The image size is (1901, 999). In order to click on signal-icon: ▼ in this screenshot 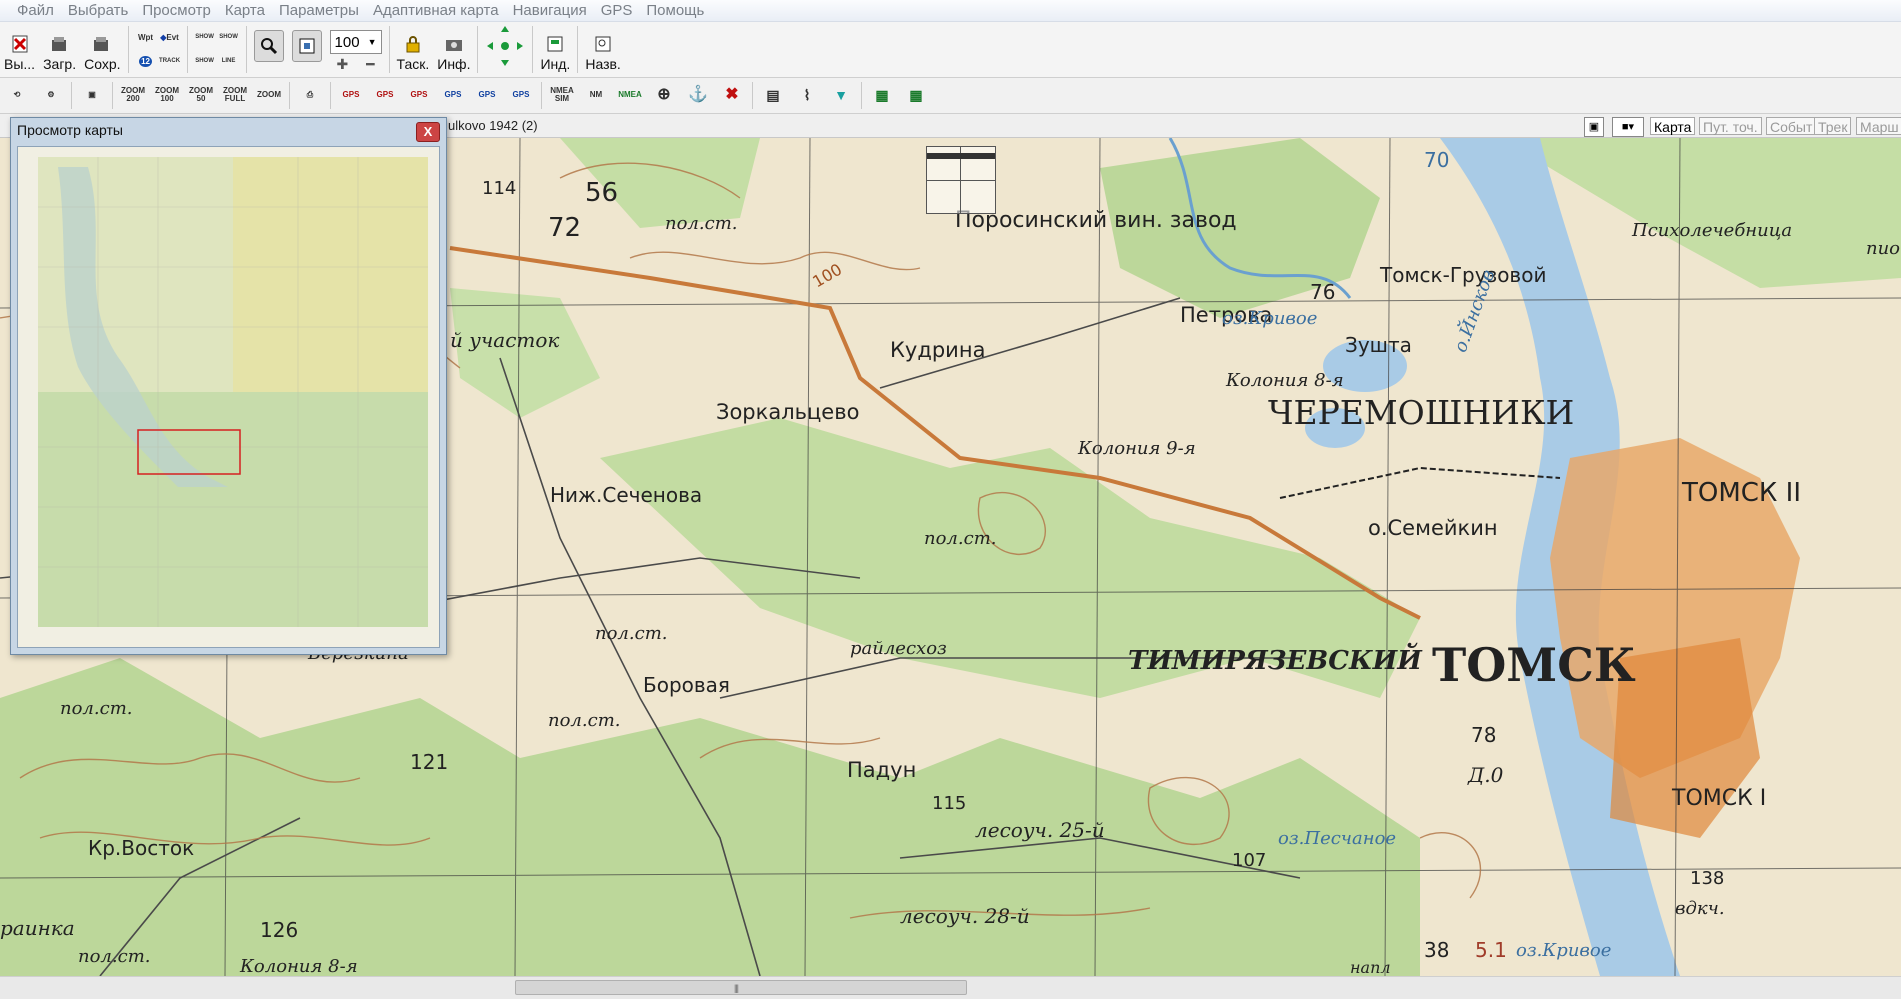, I will do `click(841, 95)`.